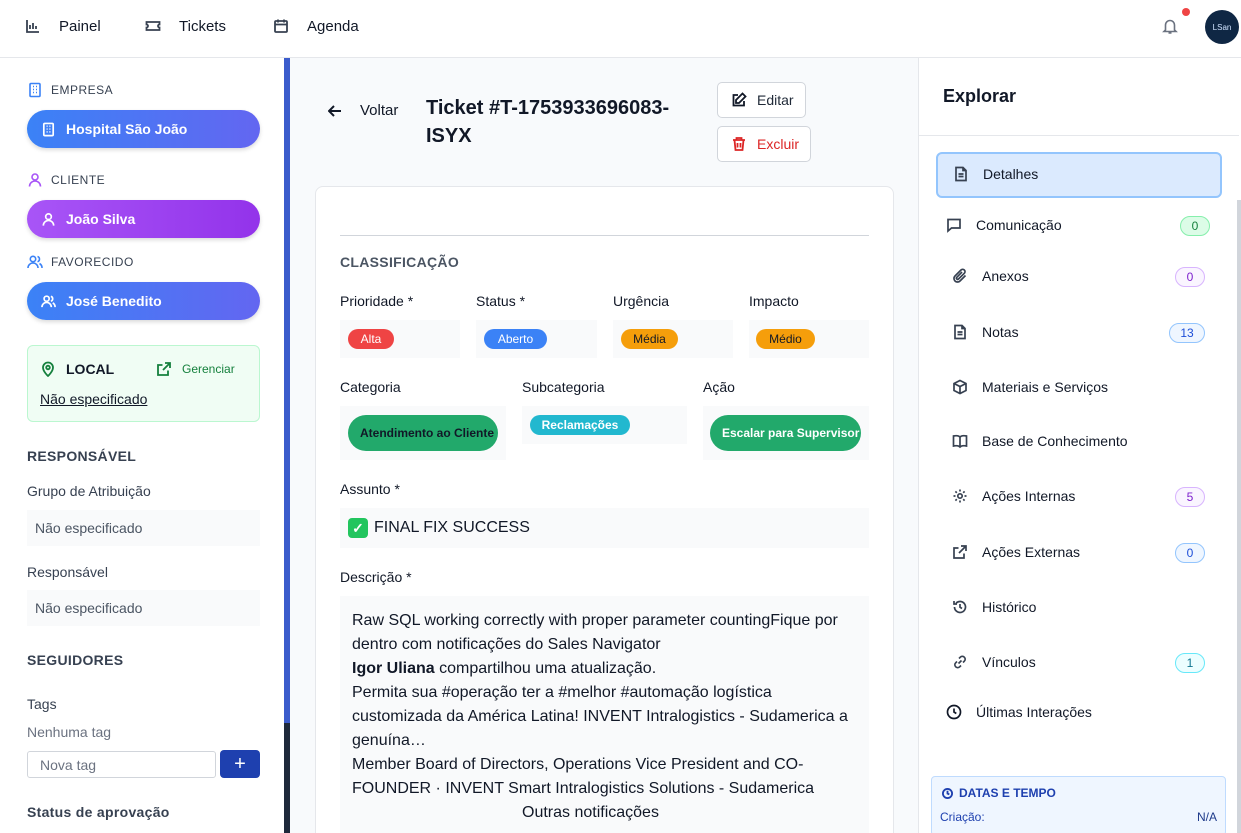  I want to click on description-line-text: compartilhou uma atualização., so click(548, 668).